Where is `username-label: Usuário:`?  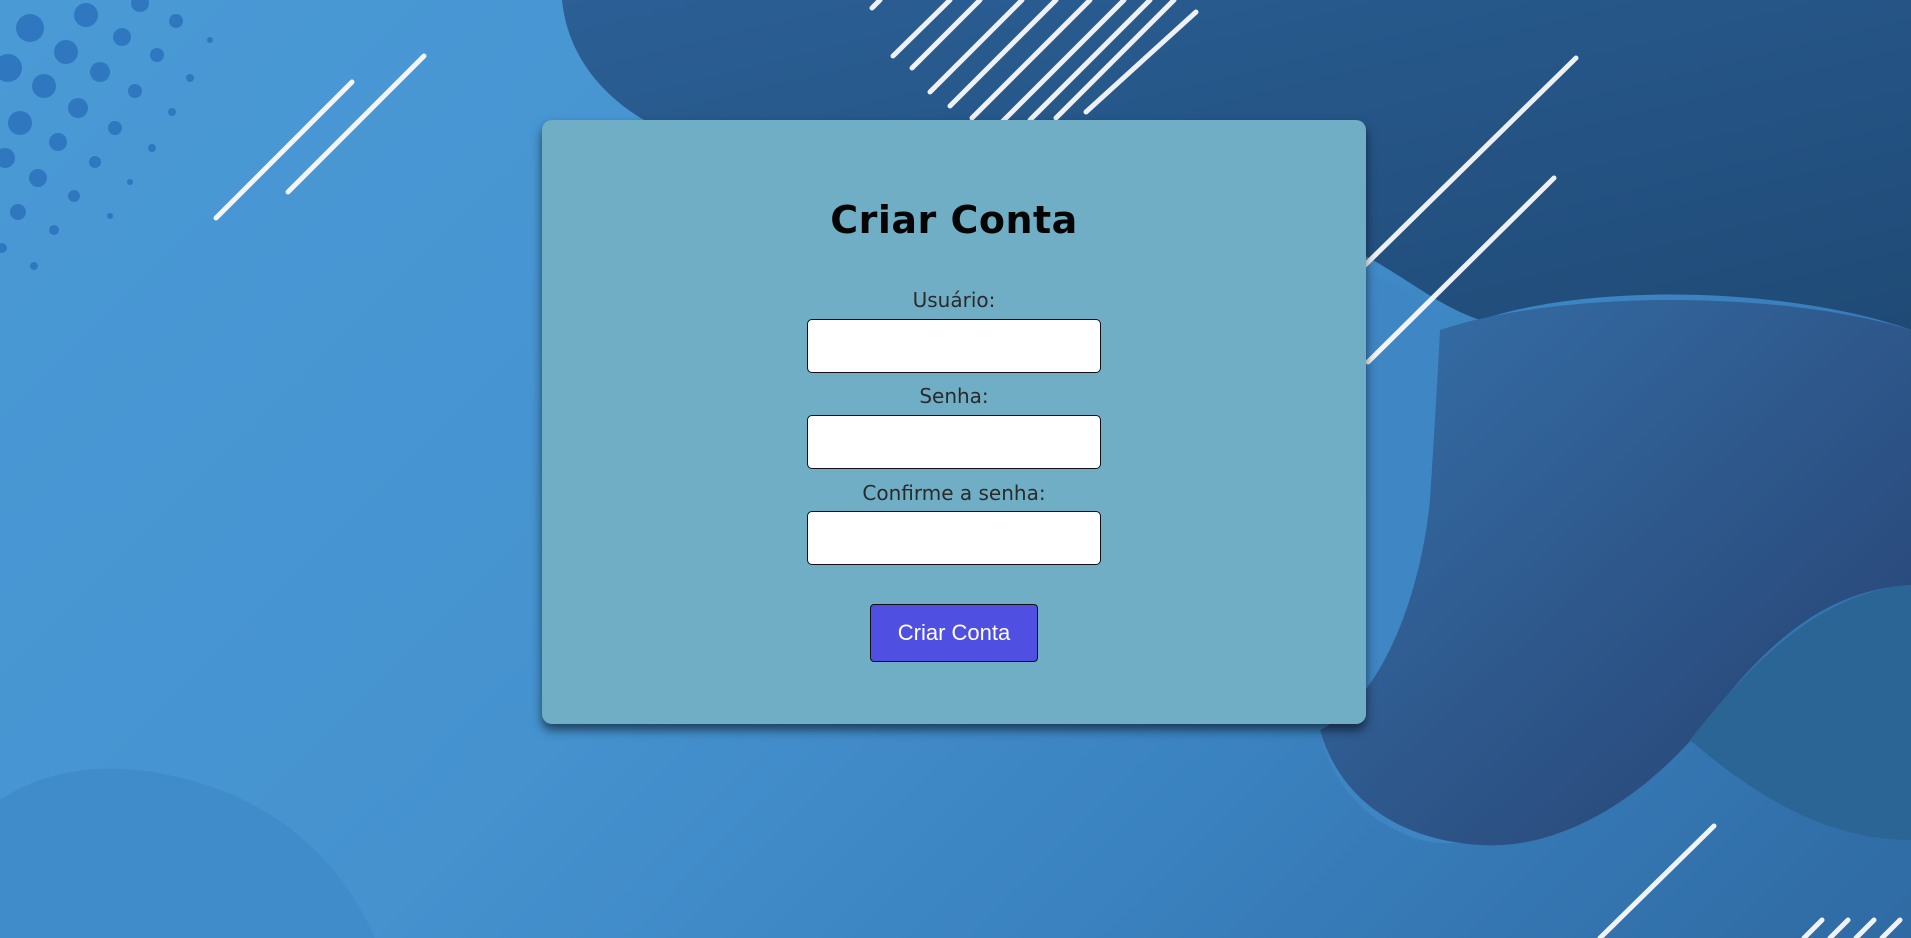
username-label: Usuário: is located at coordinates (954, 300).